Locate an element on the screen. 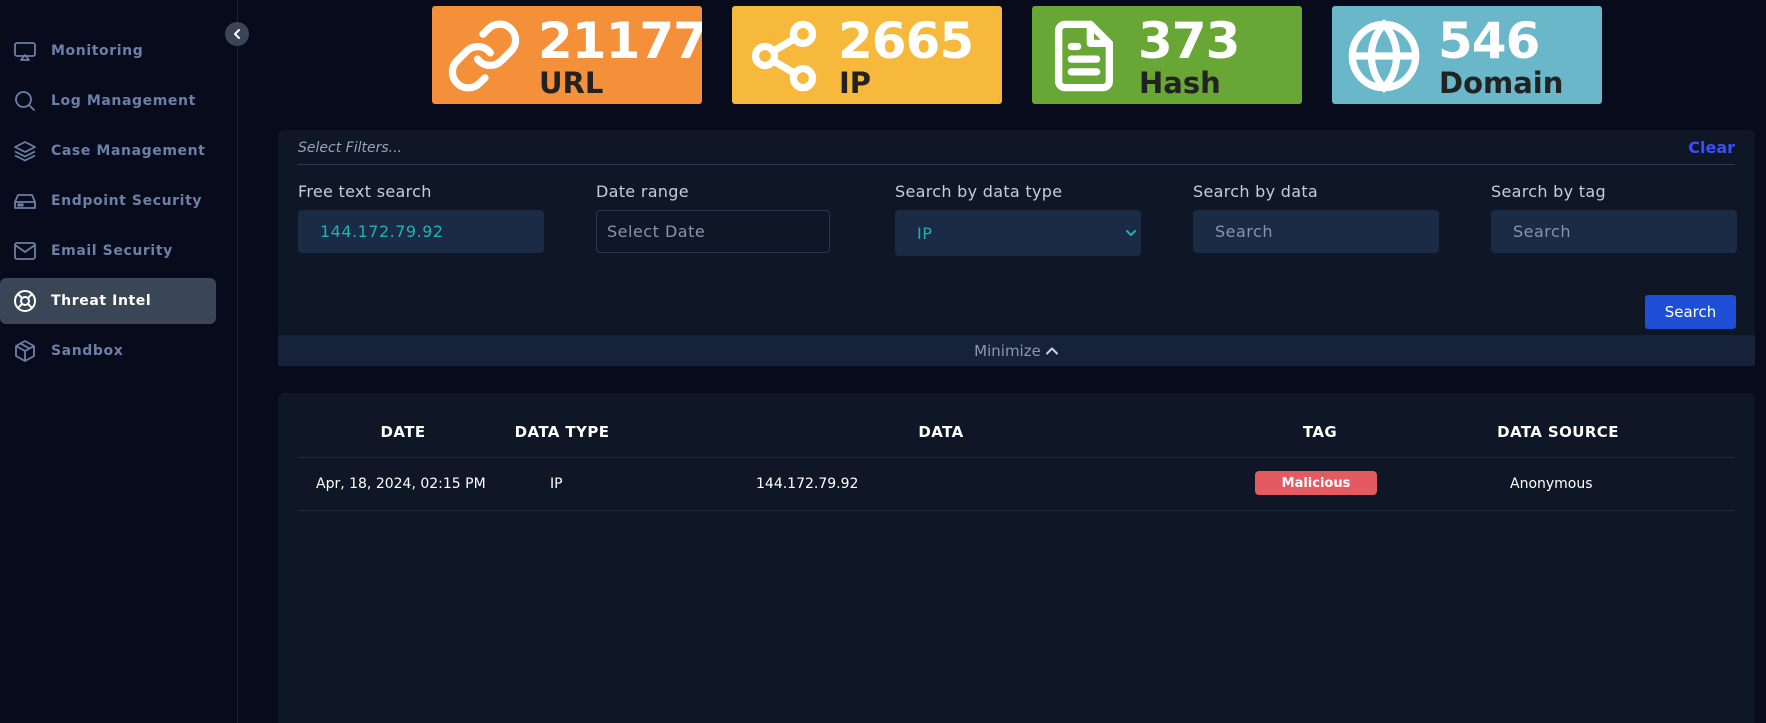  globe-icon is located at coordinates (1384, 56).